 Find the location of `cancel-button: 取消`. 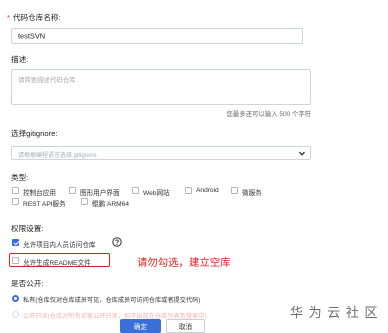

cancel-button: 取消 is located at coordinates (185, 326).